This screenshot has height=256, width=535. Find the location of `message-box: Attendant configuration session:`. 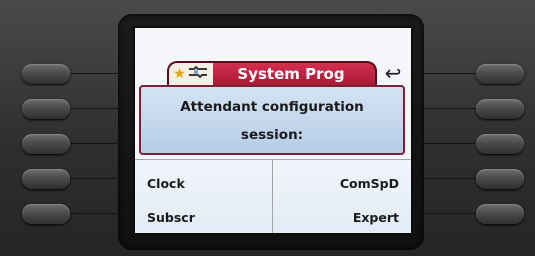

message-box: Attendant configuration session: is located at coordinates (272, 120).